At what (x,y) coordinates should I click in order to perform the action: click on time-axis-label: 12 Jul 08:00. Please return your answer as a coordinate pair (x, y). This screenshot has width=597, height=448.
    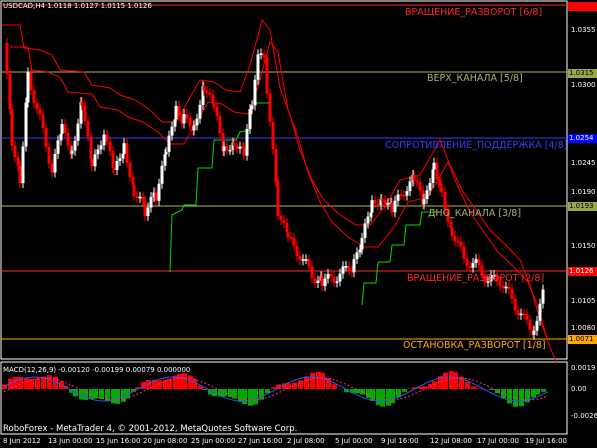
    Looking at the image, I should click on (451, 441).